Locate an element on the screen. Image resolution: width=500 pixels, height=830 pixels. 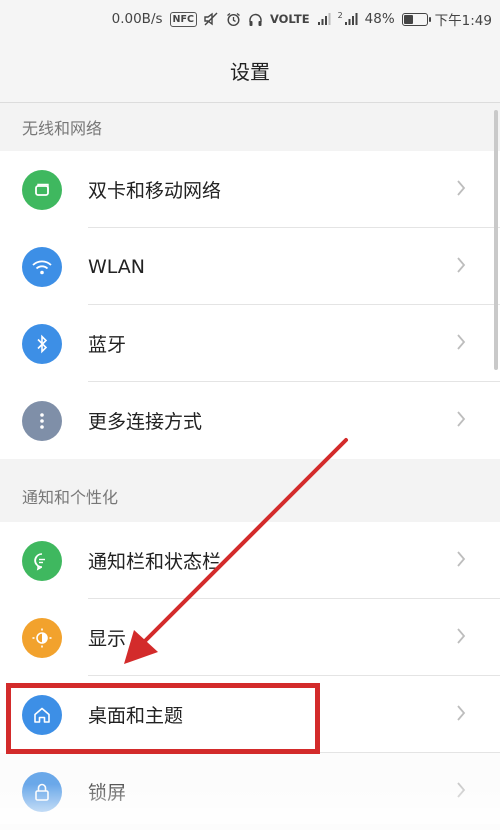
title-bar: 设置 is located at coordinates (250, 70).